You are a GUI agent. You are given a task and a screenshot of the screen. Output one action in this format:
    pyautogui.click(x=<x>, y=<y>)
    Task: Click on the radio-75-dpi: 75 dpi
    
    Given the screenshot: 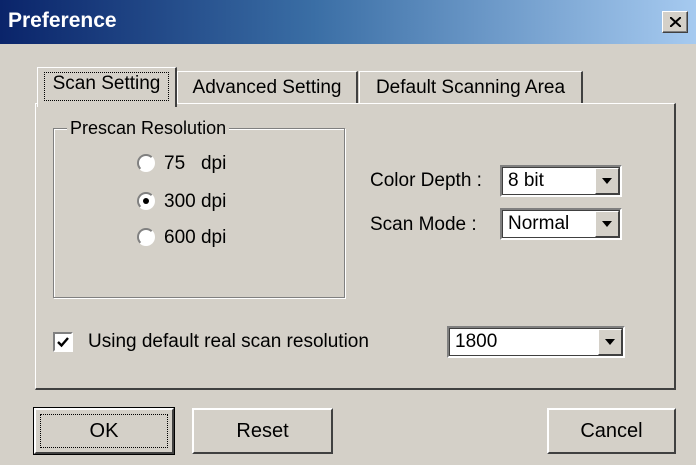 What is the action you would take?
    pyautogui.click(x=197, y=164)
    